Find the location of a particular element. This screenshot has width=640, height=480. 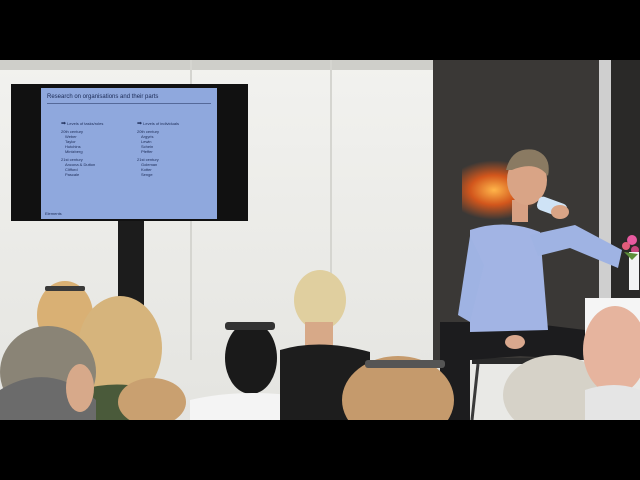

letterbox-bottom is located at coordinates (320, 450).